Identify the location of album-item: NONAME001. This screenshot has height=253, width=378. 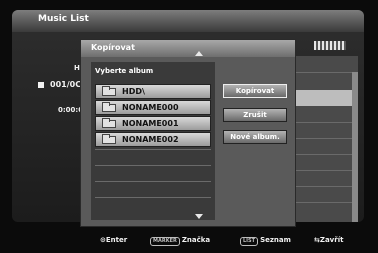
(153, 123).